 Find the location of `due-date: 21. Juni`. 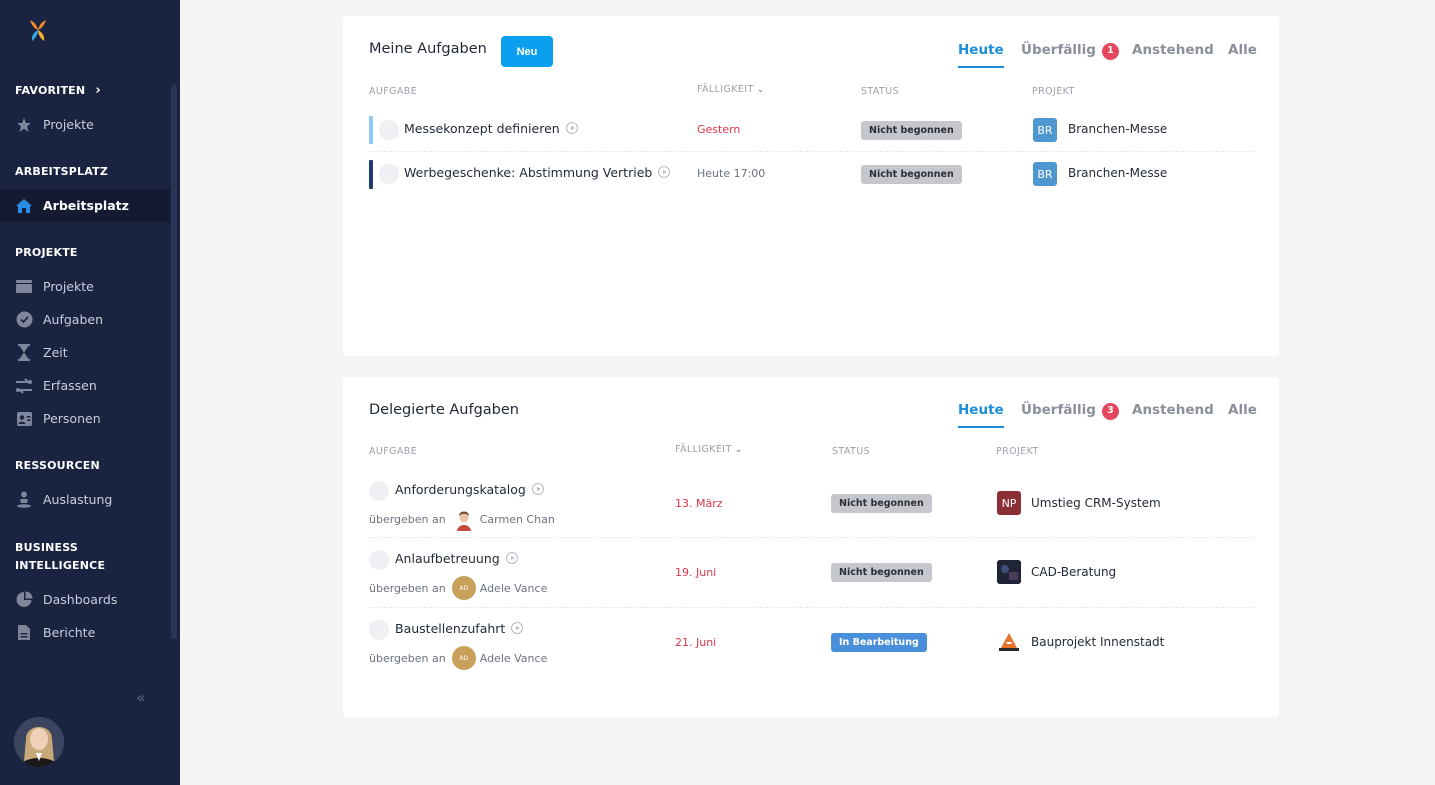

due-date: 21. Juni is located at coordinates (696, 642).